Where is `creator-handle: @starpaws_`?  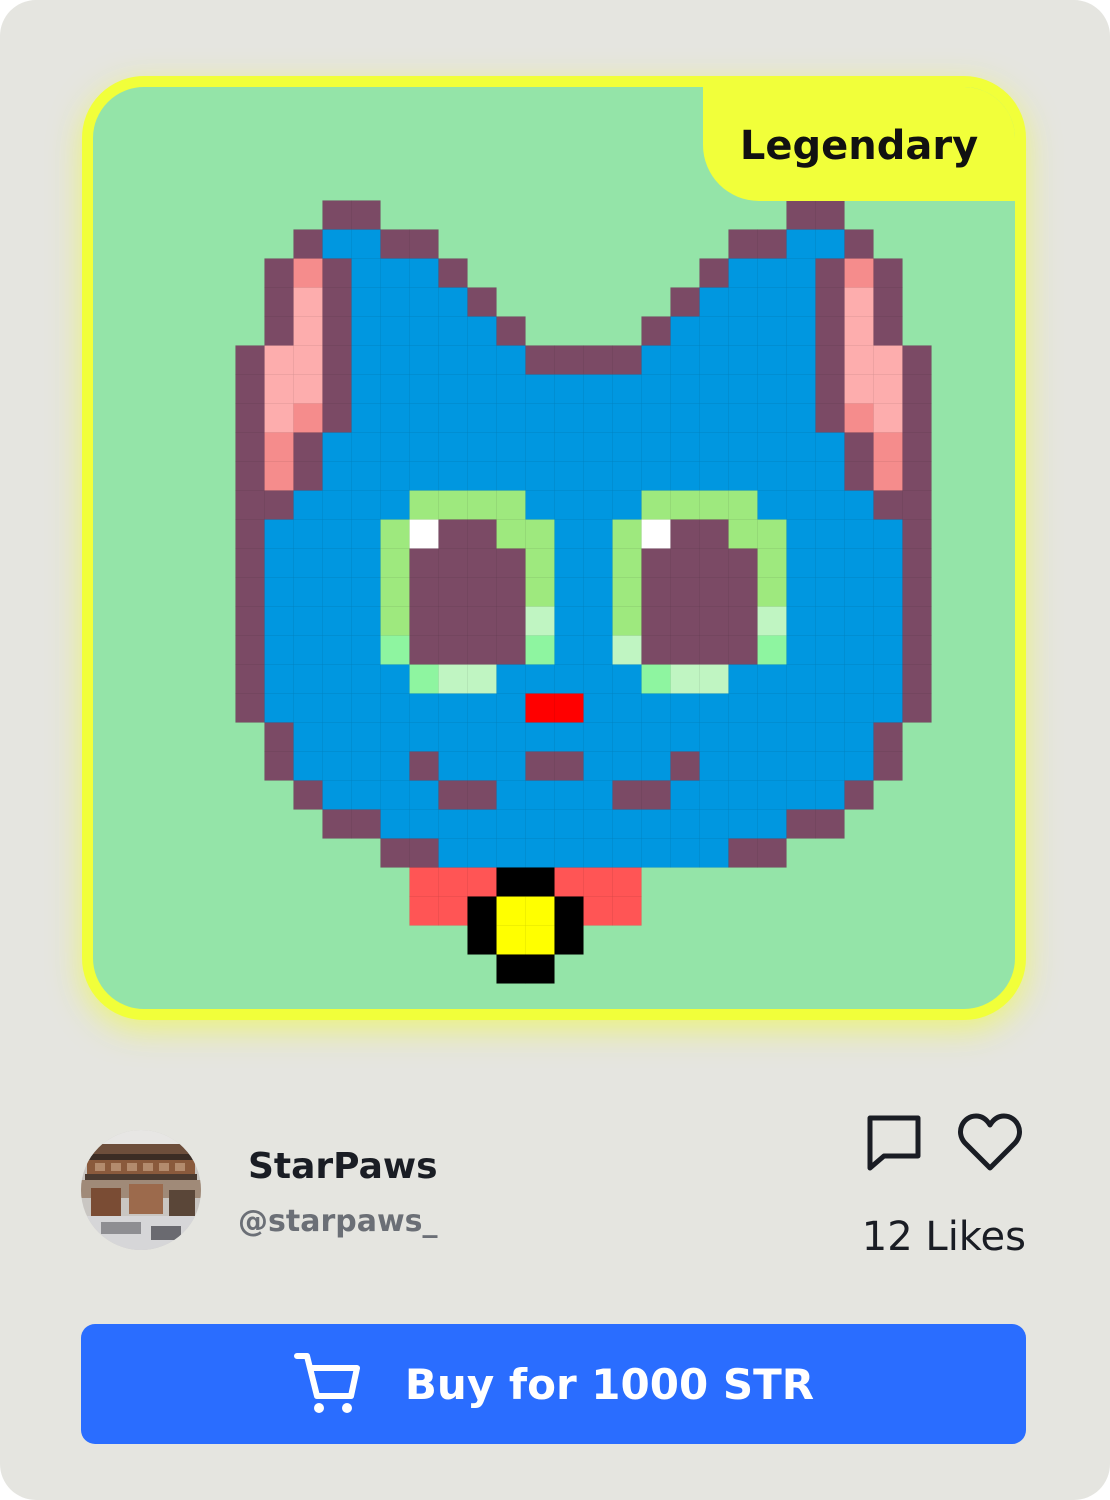 creator-handle: @starpaws_ is located at coordinates (338, 1221).